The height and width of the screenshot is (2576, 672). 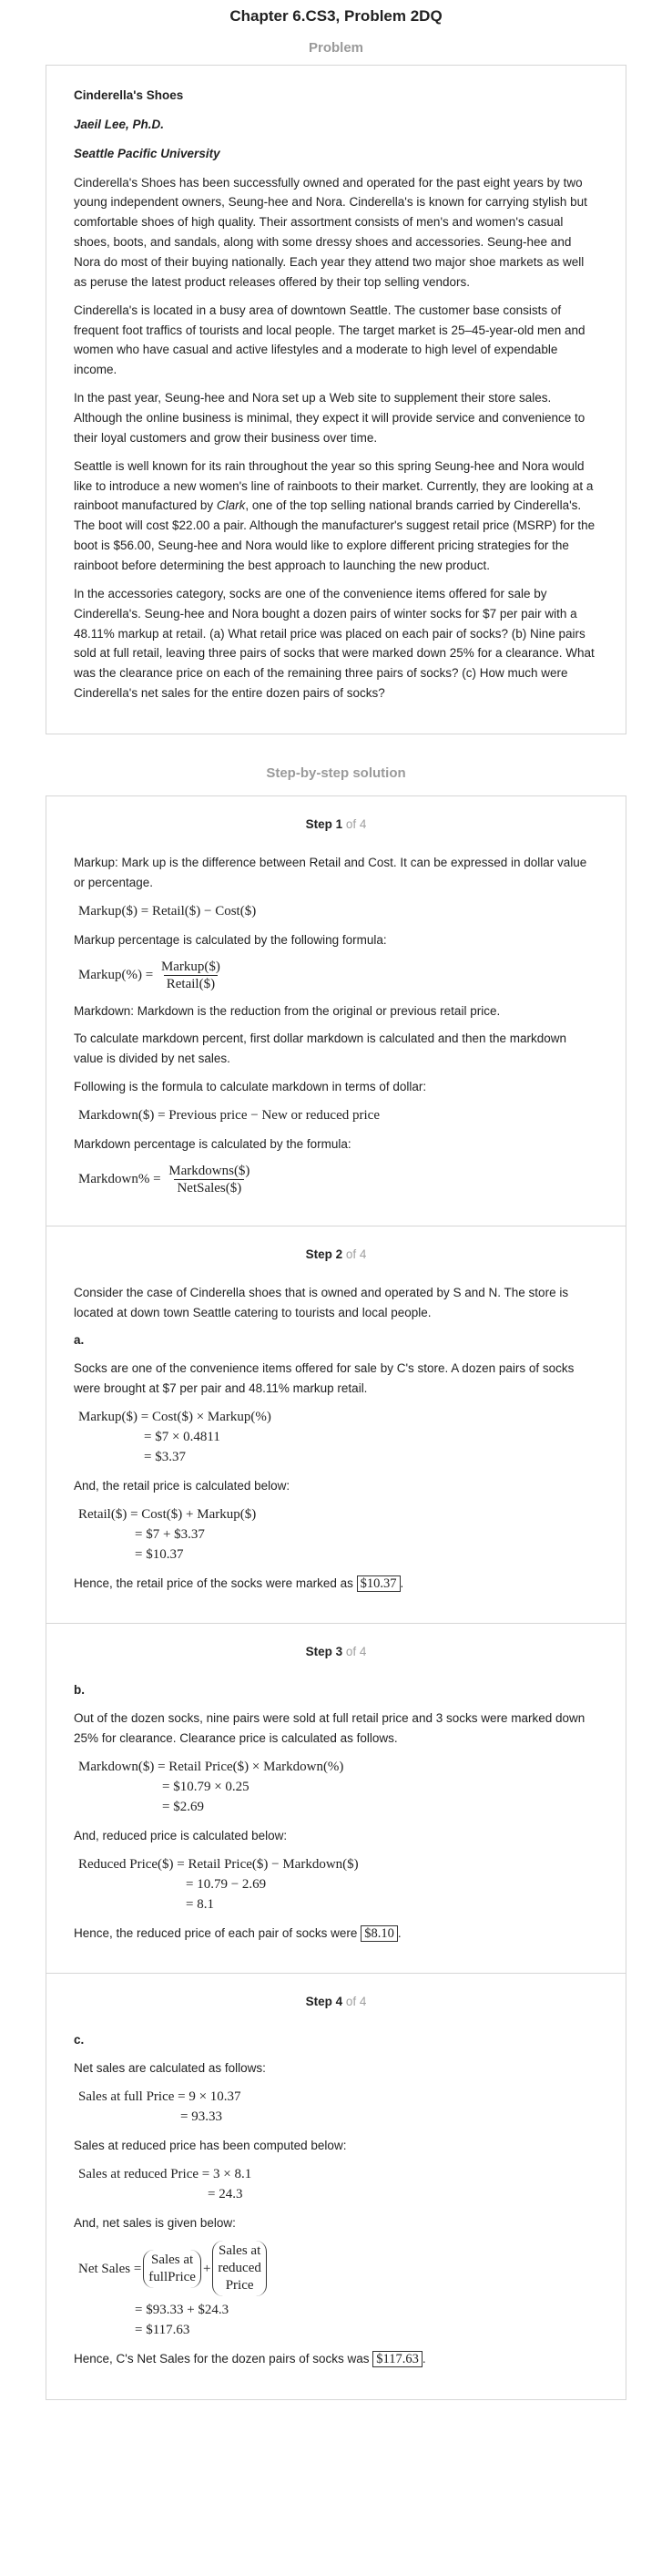 What do you see at coordinates (165, 1457) in the screenshot?
I see `equation-line: = $3.37` at bounding box center [165, 1457].